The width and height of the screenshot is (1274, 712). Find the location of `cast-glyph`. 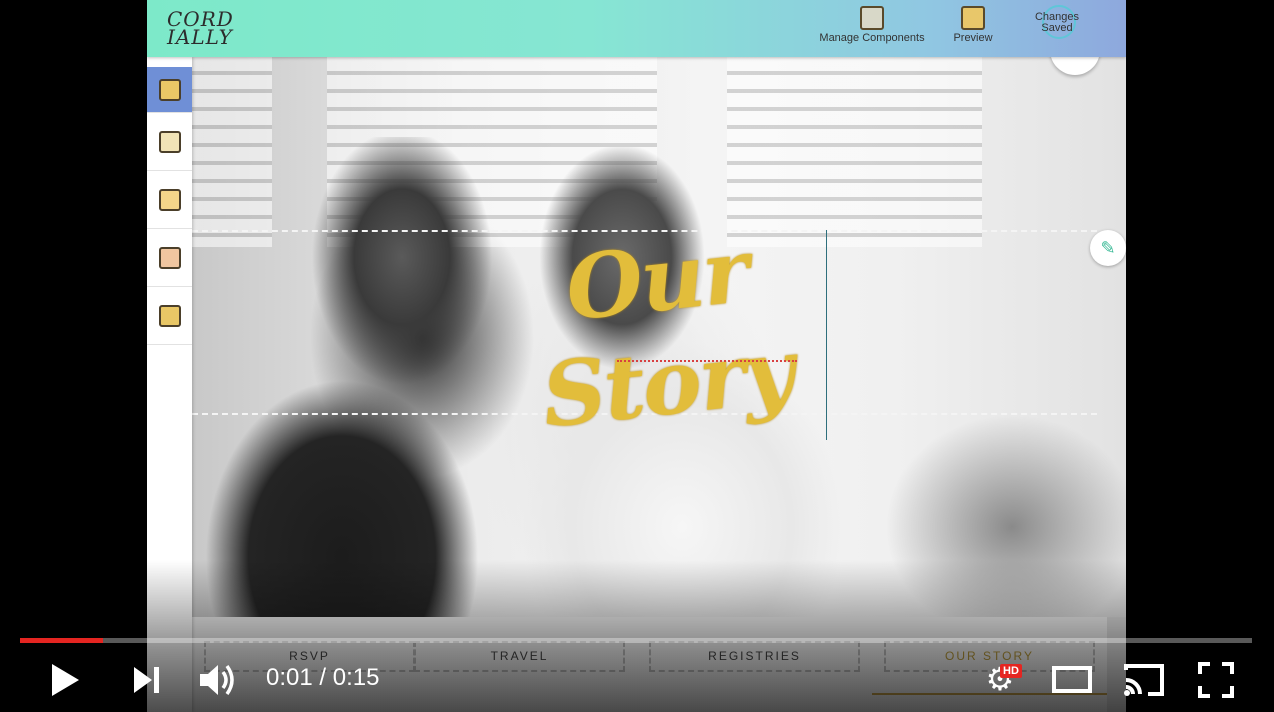

cast-glyph is located at coordinates (1144, 680).